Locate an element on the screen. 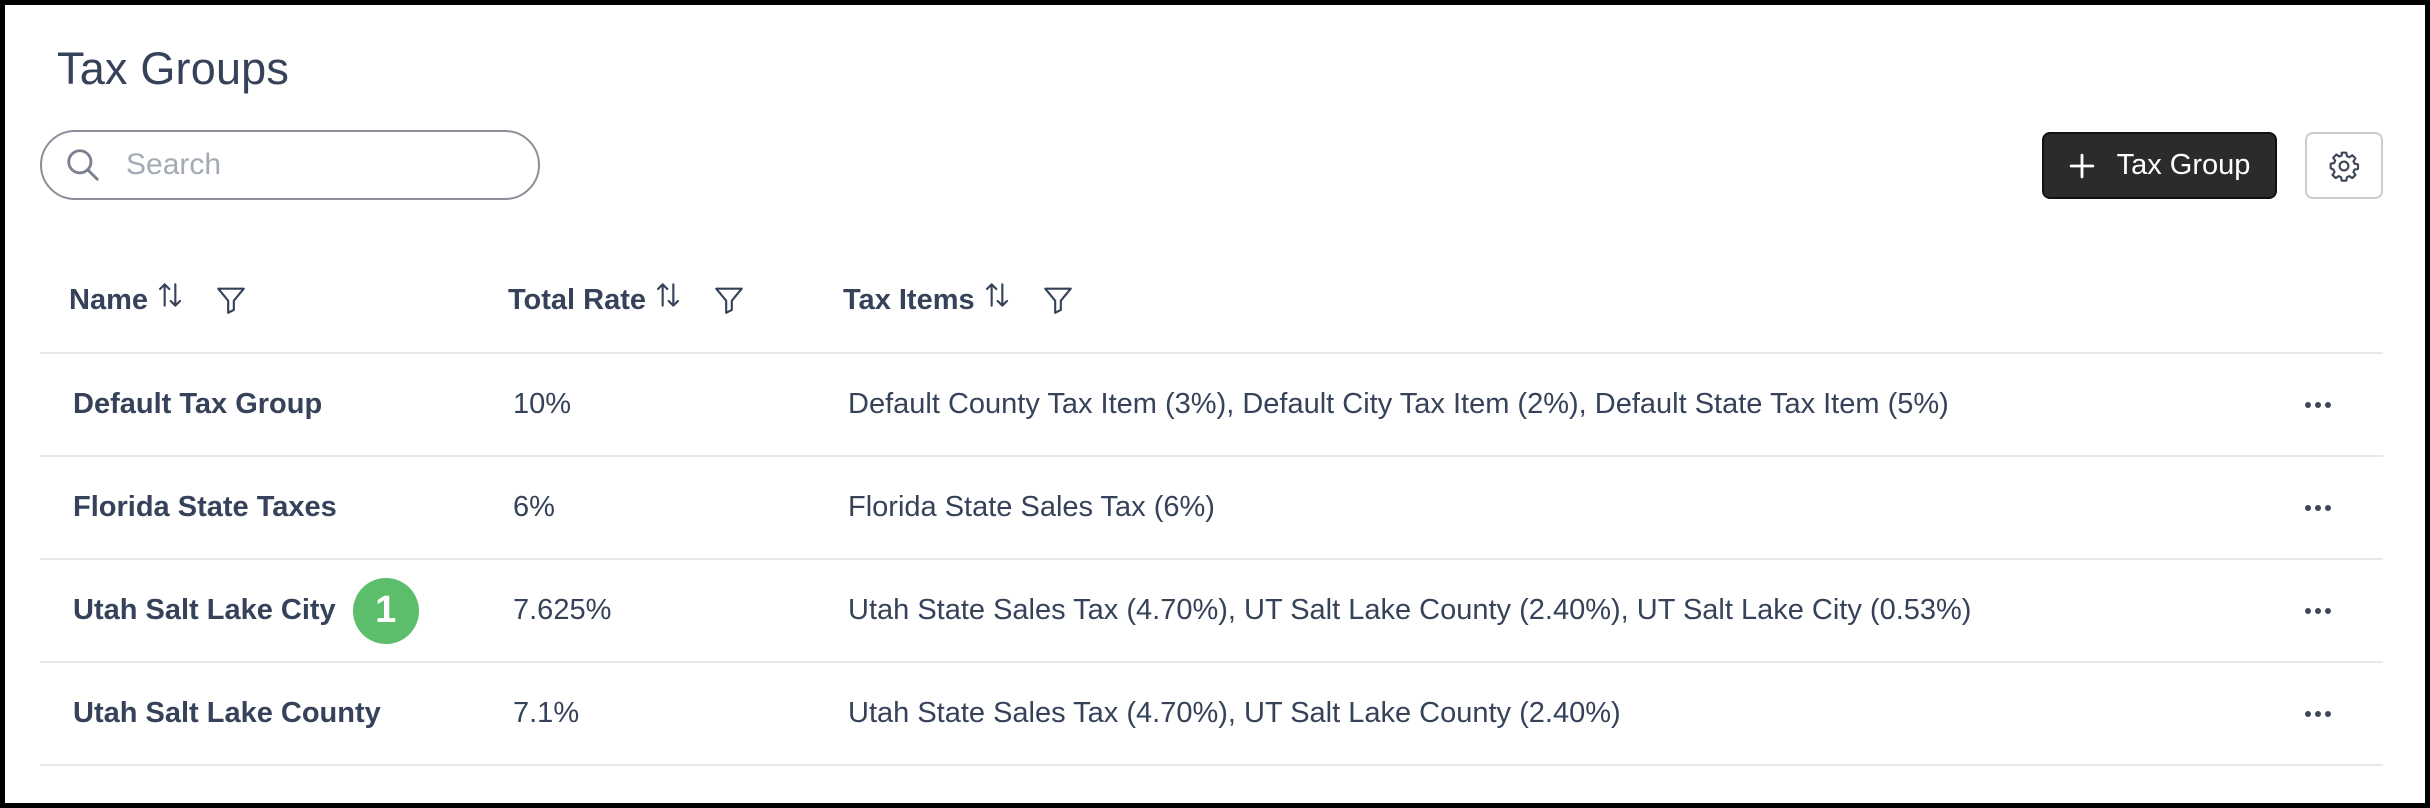 The width and height of the screenshot is (2430, 808). table-header: Name Total Rate Tax Items is located at coordinates (1211, 303).